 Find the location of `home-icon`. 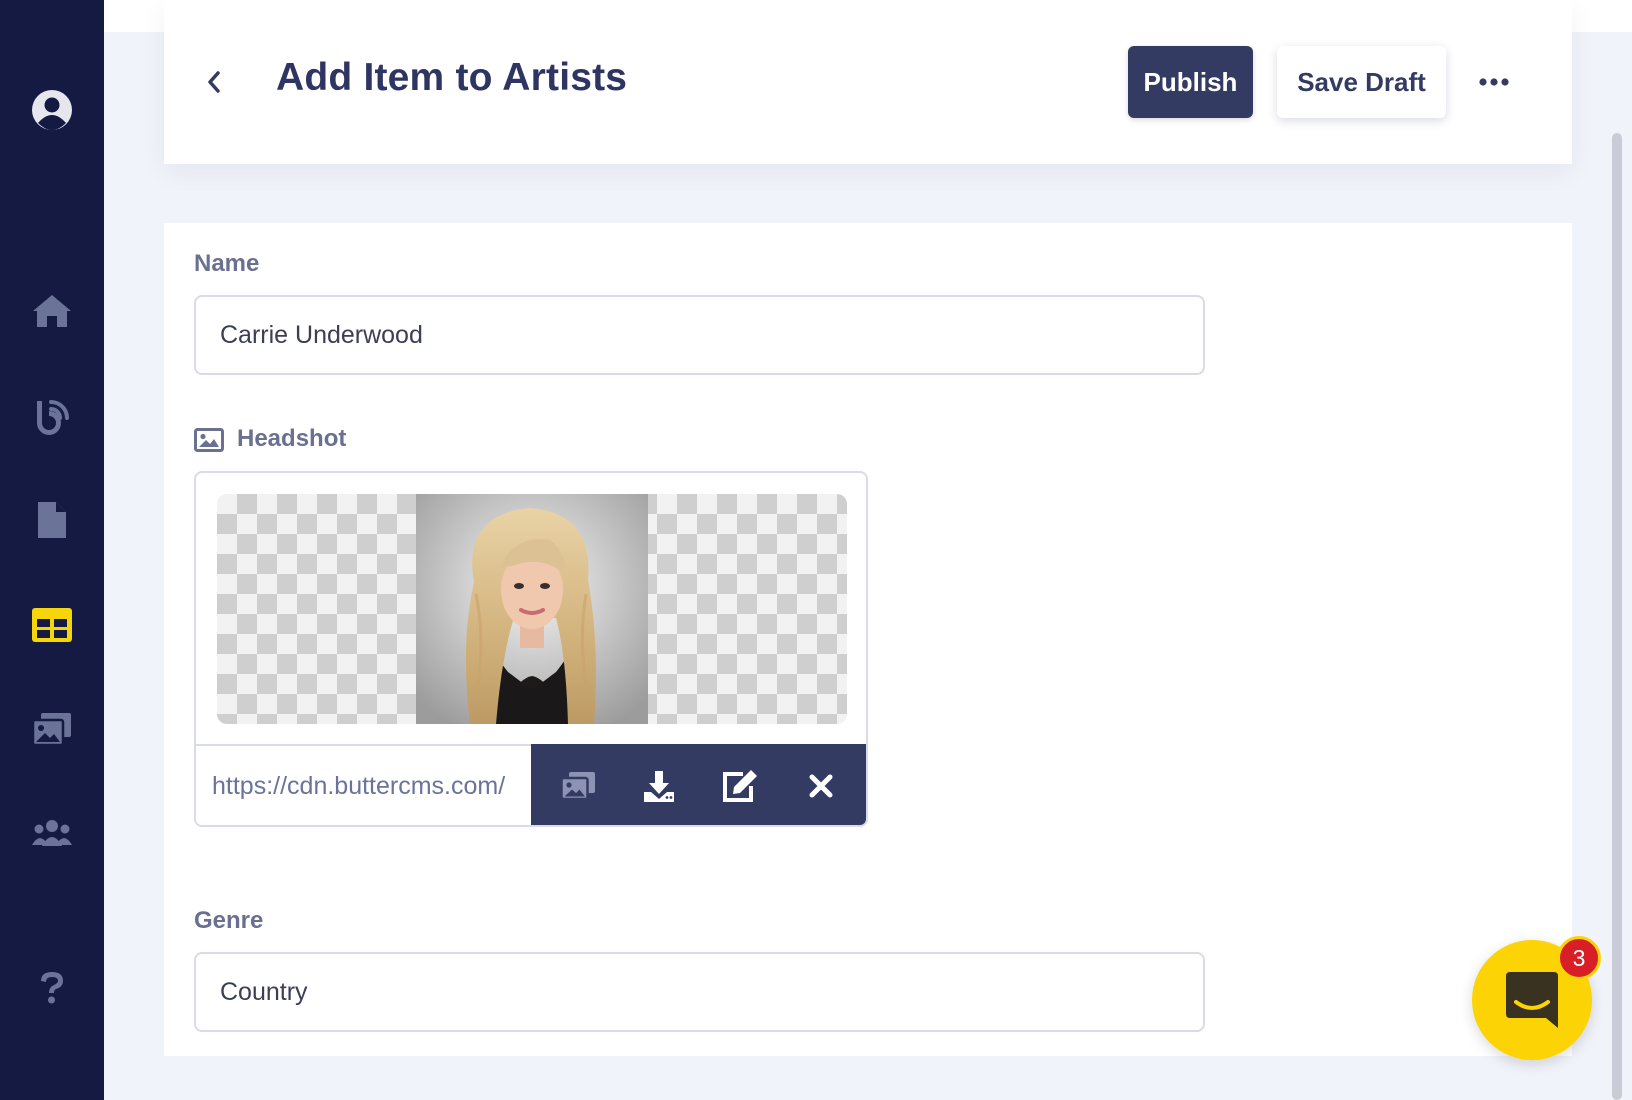

home-icon is located at coordinates (52, 311).